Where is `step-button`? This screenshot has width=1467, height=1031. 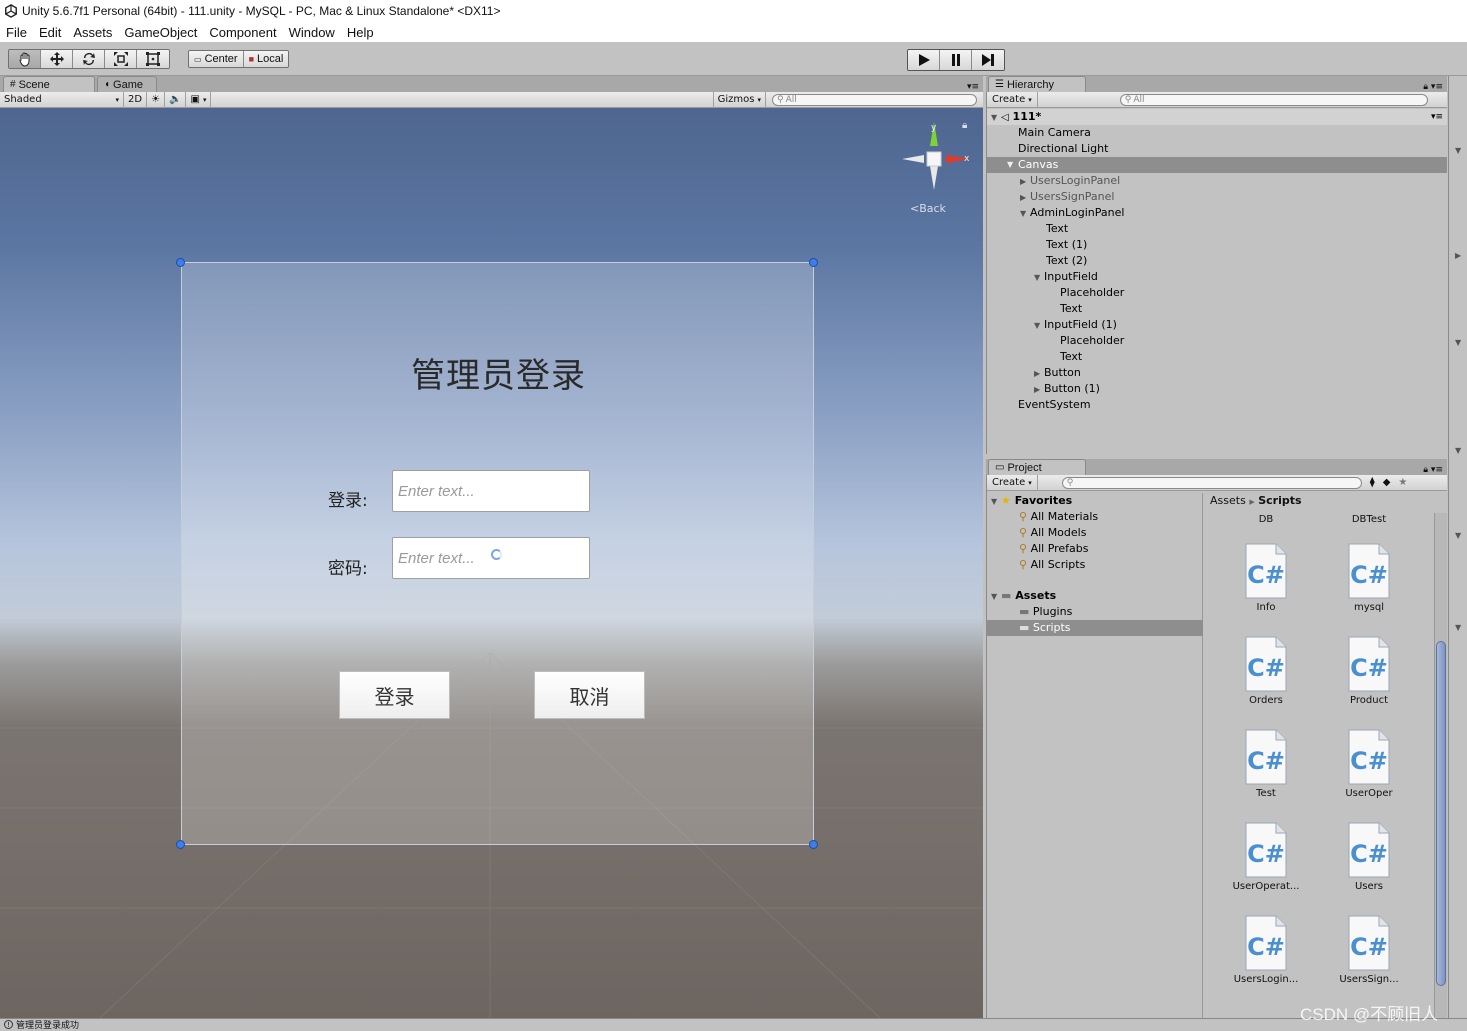
step-button is located at coordinates (988, 60).